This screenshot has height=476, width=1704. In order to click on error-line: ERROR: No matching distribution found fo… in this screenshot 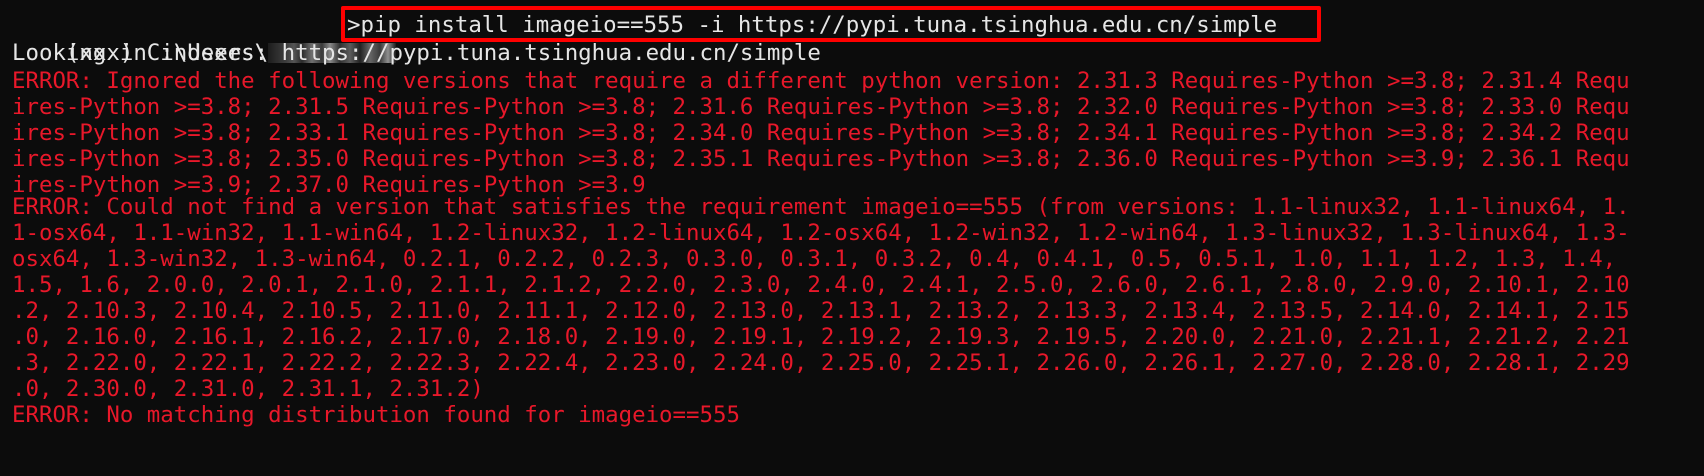, I will do `click(376, 415)`.